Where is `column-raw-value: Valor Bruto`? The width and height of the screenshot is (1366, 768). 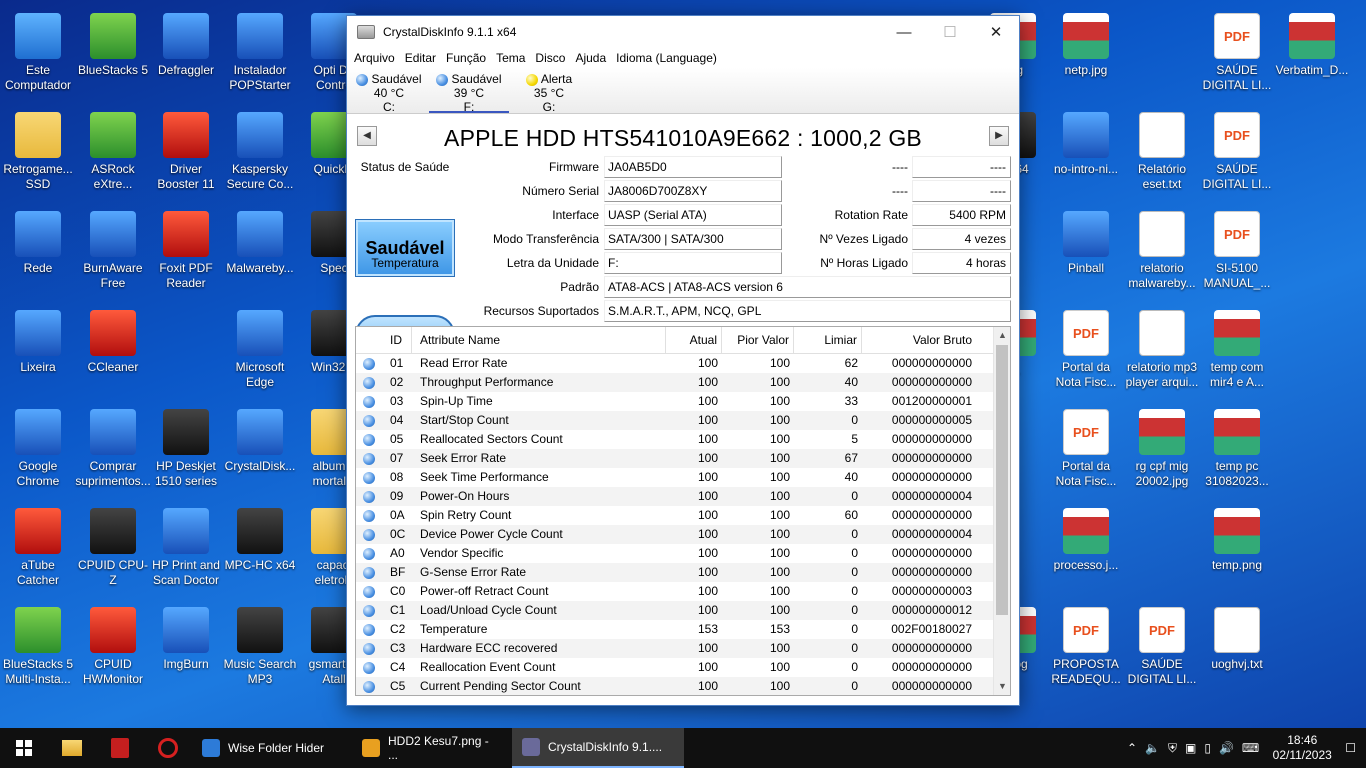
column-raw-value: Valor Bruto is located at coordinates (920, 340).